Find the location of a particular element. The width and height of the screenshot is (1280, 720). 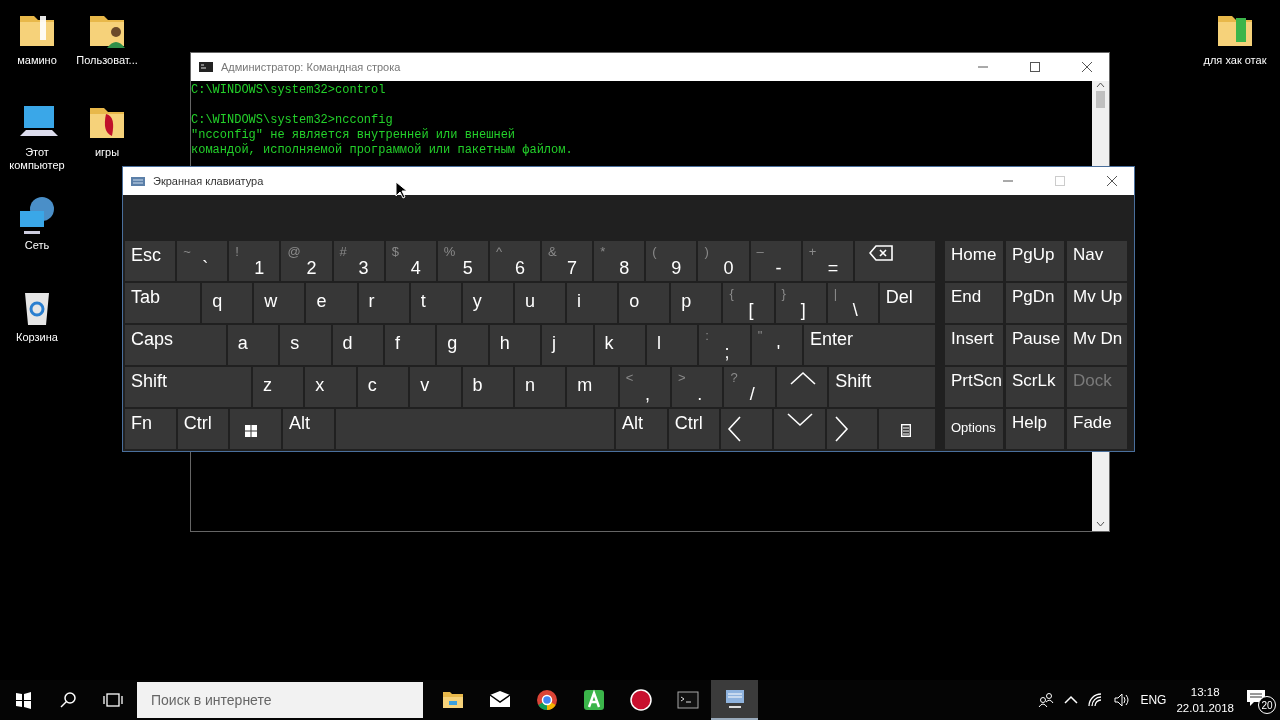

key: } ] is located at coordinates (800, 303).